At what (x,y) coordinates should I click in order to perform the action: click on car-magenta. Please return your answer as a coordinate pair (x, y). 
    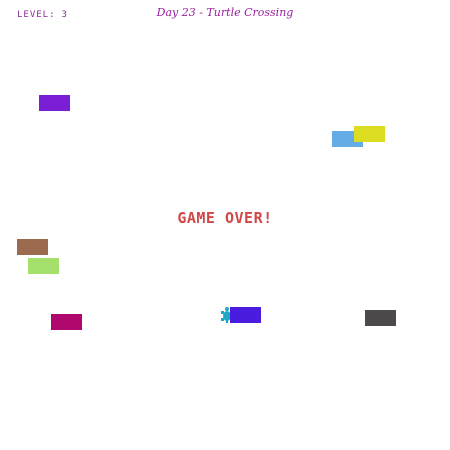
    Looking at the image, I should click on (66, 322).